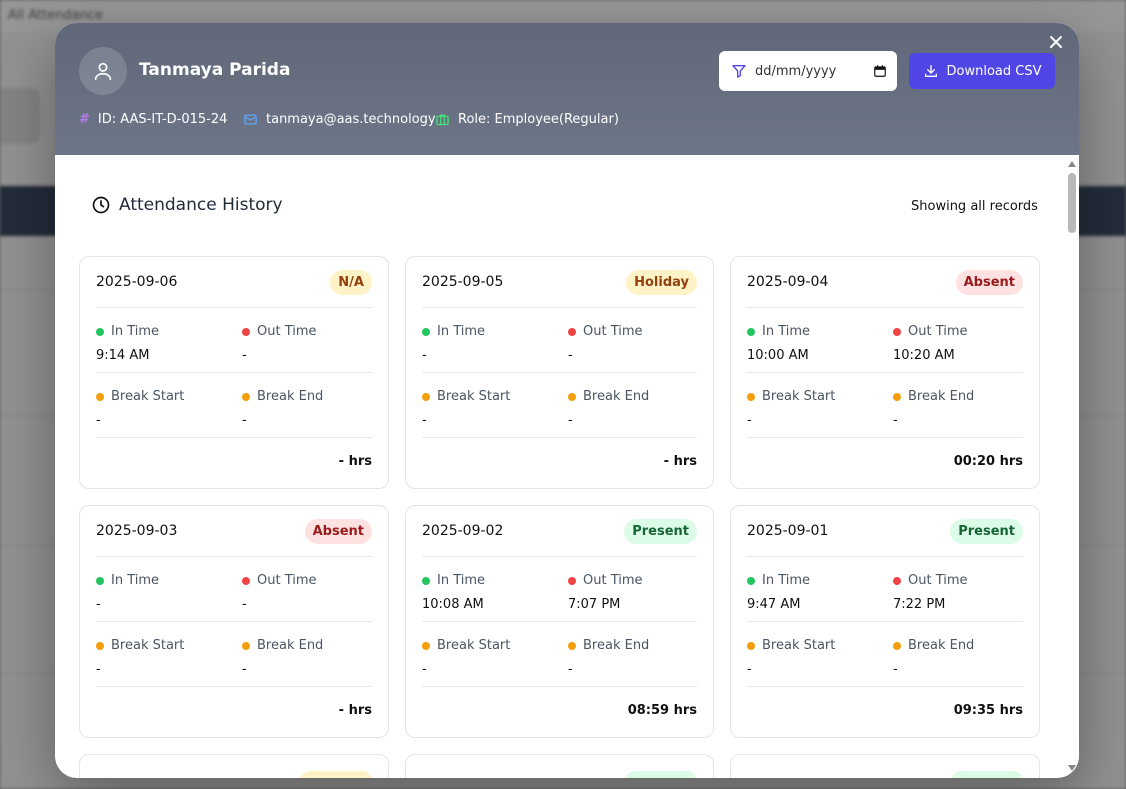  I want to click on employee-role-text: Role: Employee(Regular), so click(538, 119).